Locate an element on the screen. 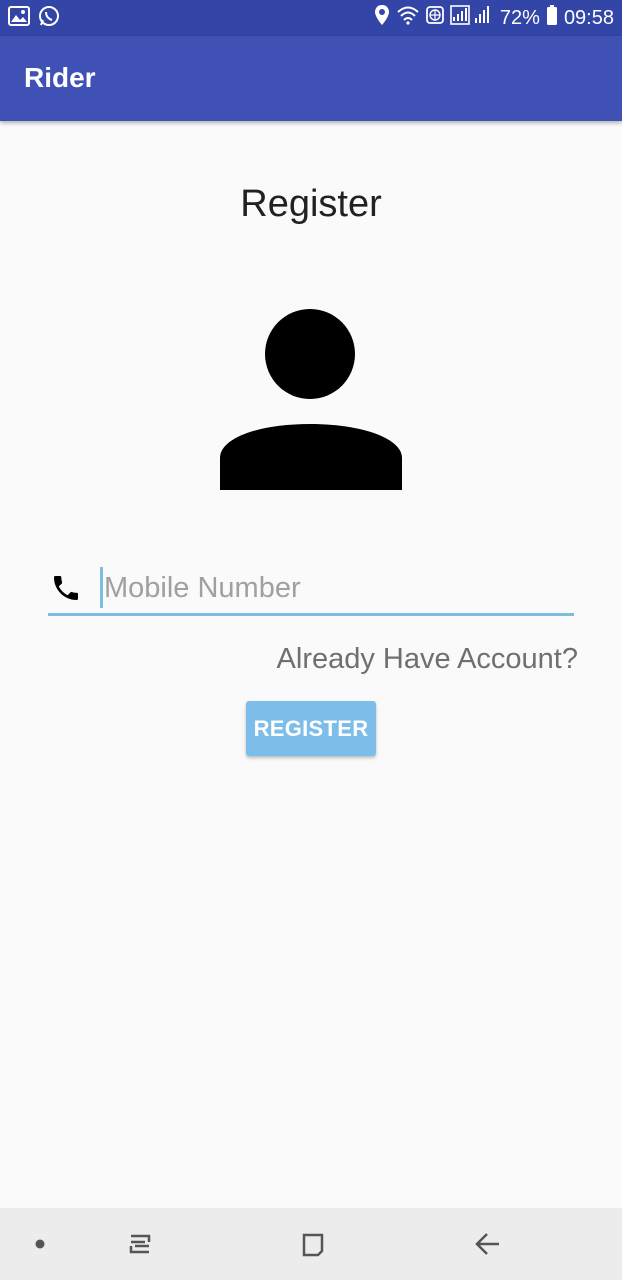  location-icon is located at coordinates (382, 18).